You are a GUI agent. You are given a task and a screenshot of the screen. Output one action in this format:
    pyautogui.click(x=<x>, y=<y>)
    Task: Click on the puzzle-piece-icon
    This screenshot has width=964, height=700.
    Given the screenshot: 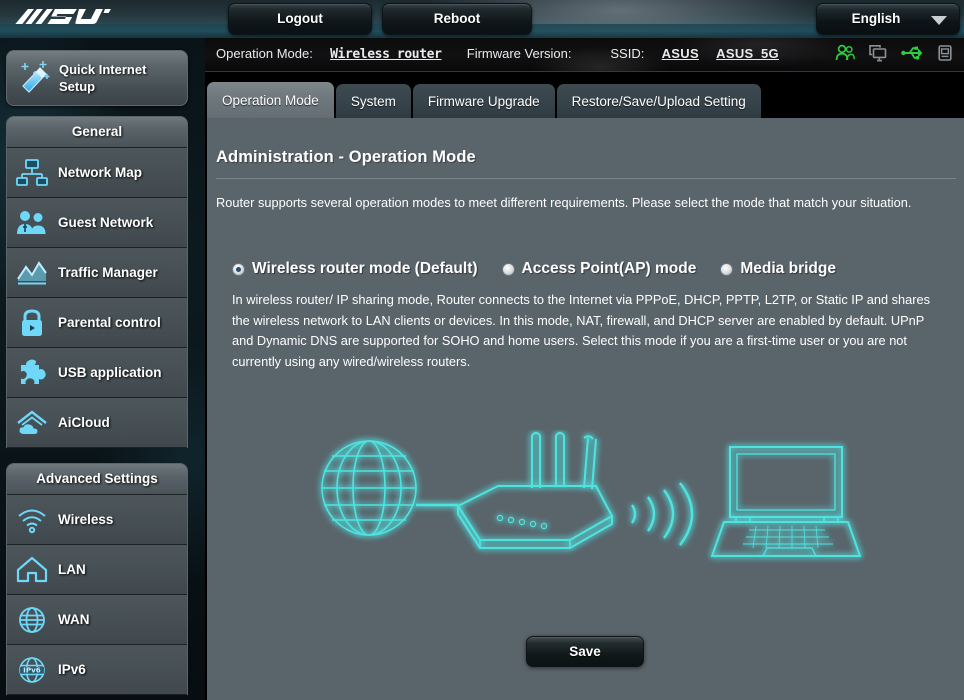 What is the action you would take?
    pyautogui.click(x=32, y=373)
    